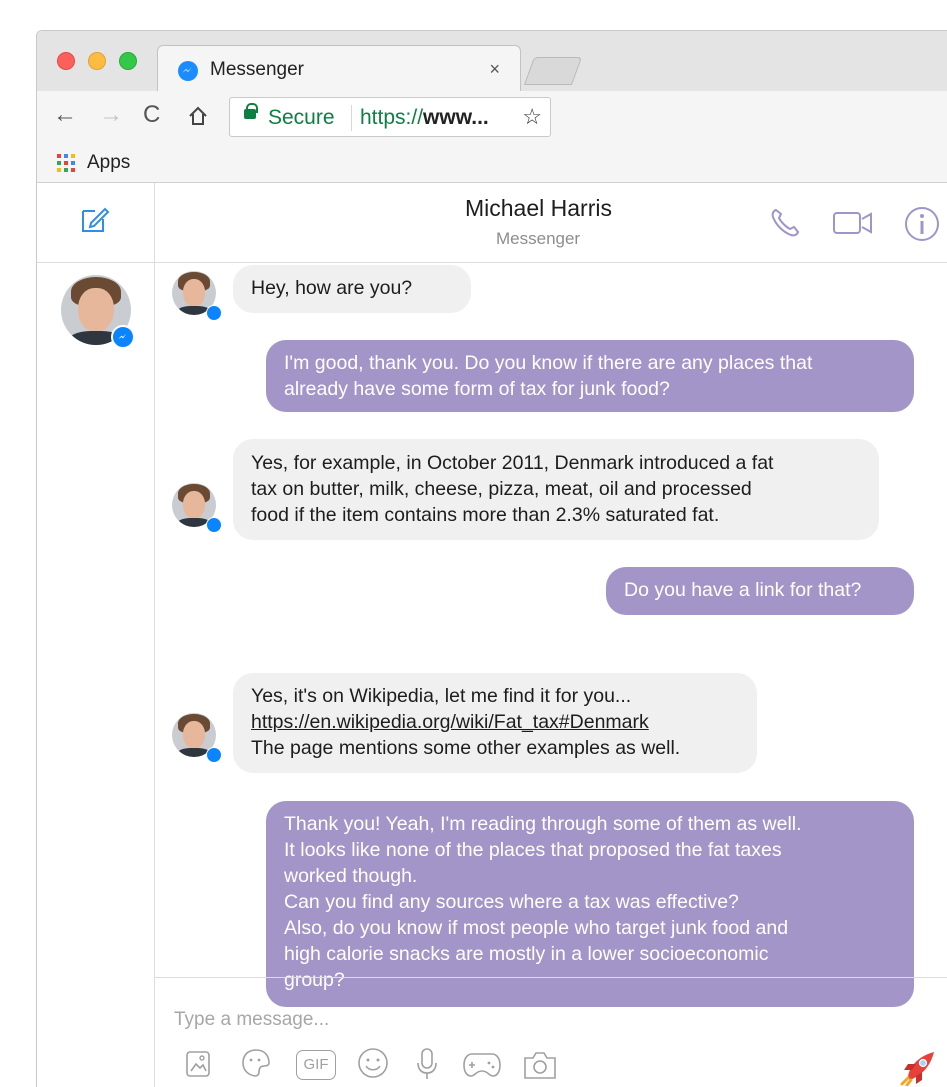 The width and height of the screenshot is (947, 1087). What do you see at coordinates (351, 876) in the screenshot?
I see `message-text: worked though.` at bounding box center [351, 876].